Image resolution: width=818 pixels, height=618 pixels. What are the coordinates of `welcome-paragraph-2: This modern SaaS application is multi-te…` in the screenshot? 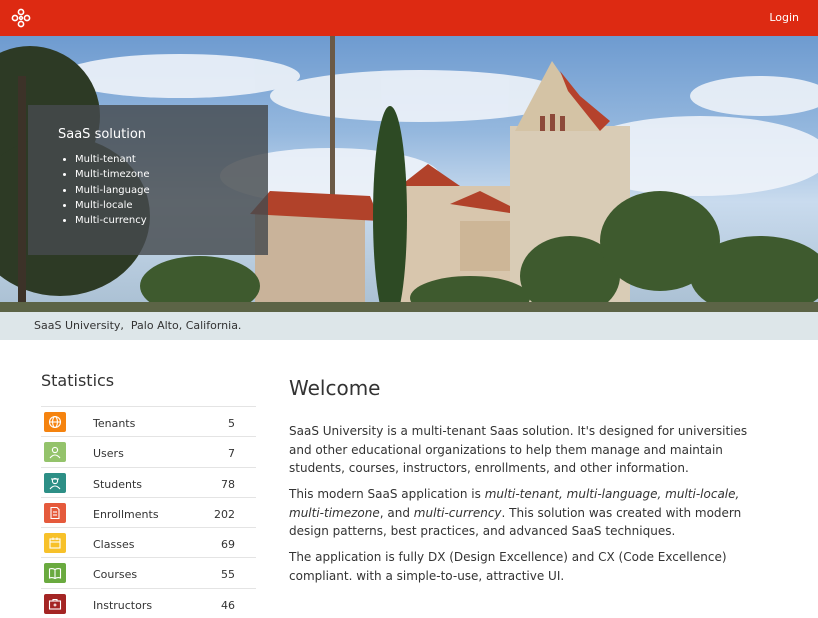 It's located at (526, 513).